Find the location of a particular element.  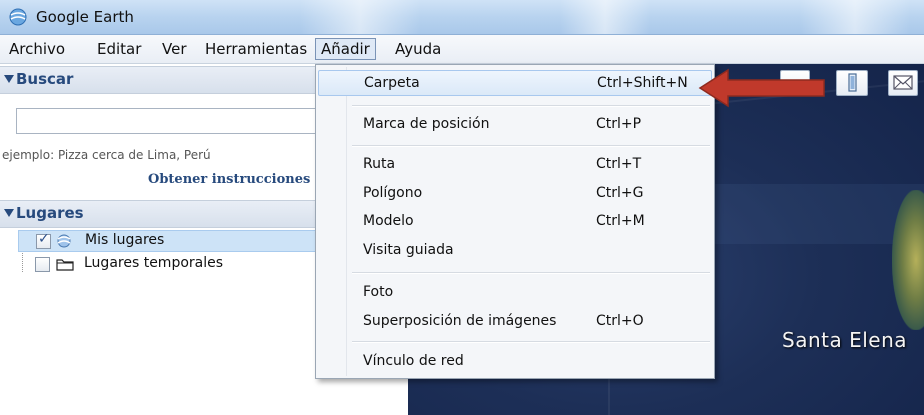

menu-item-label: Superposición de imágenes is located at coordinates (460, 321).